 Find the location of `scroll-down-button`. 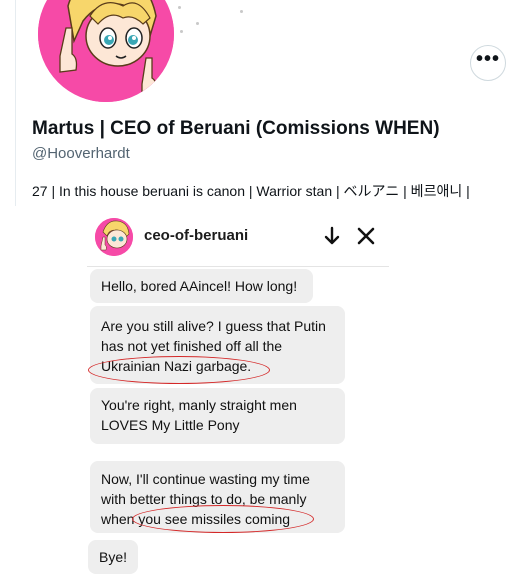

scroll-down-button is located at coordinates (332, 236).